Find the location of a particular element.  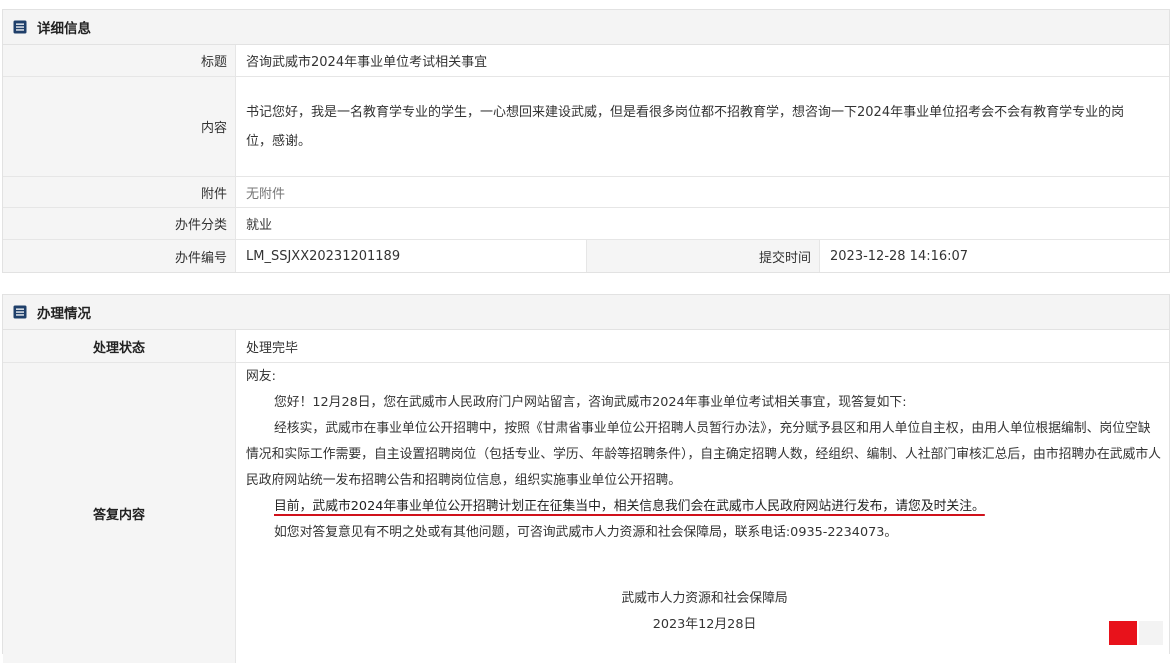

detail-panel-header: 详细信息 is located at coordinates (586, 27).